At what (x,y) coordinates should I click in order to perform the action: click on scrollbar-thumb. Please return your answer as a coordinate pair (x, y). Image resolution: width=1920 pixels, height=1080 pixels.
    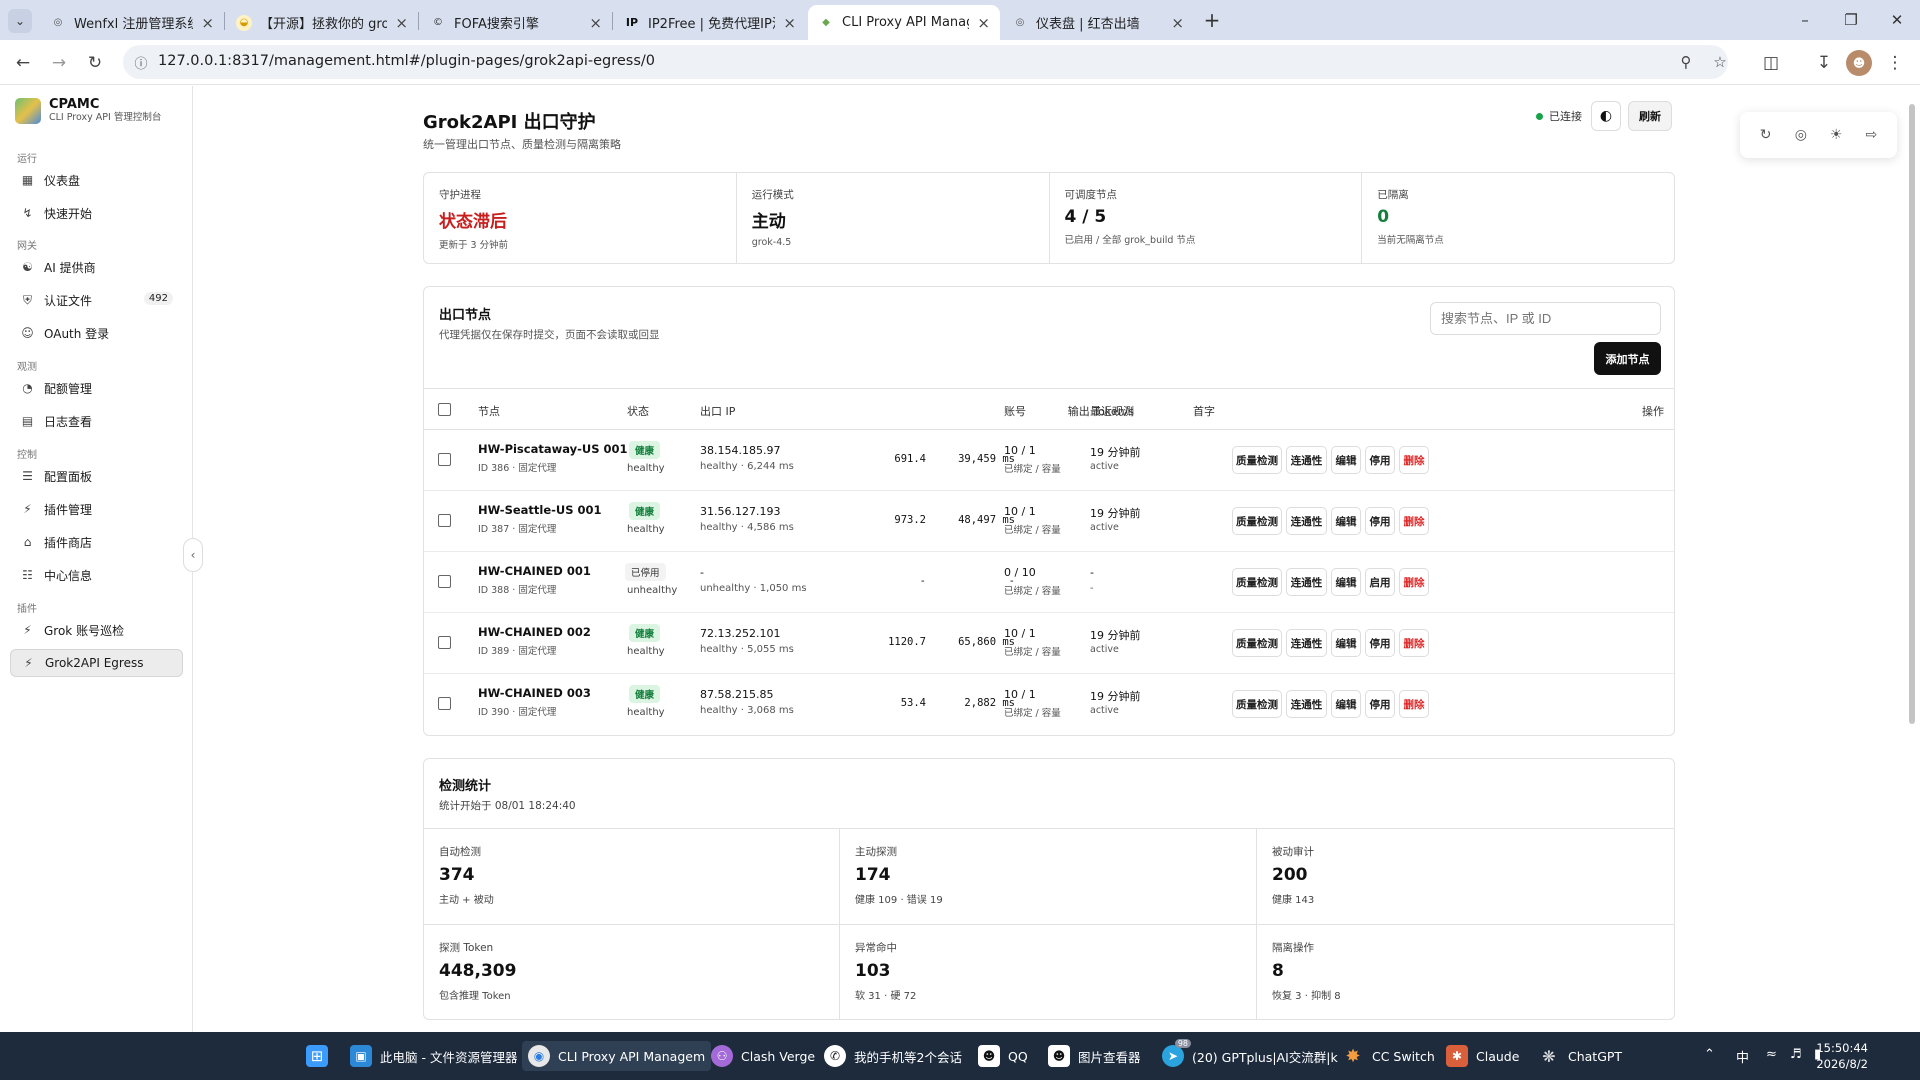
    Looking at the image, I should click on (1912, 414).